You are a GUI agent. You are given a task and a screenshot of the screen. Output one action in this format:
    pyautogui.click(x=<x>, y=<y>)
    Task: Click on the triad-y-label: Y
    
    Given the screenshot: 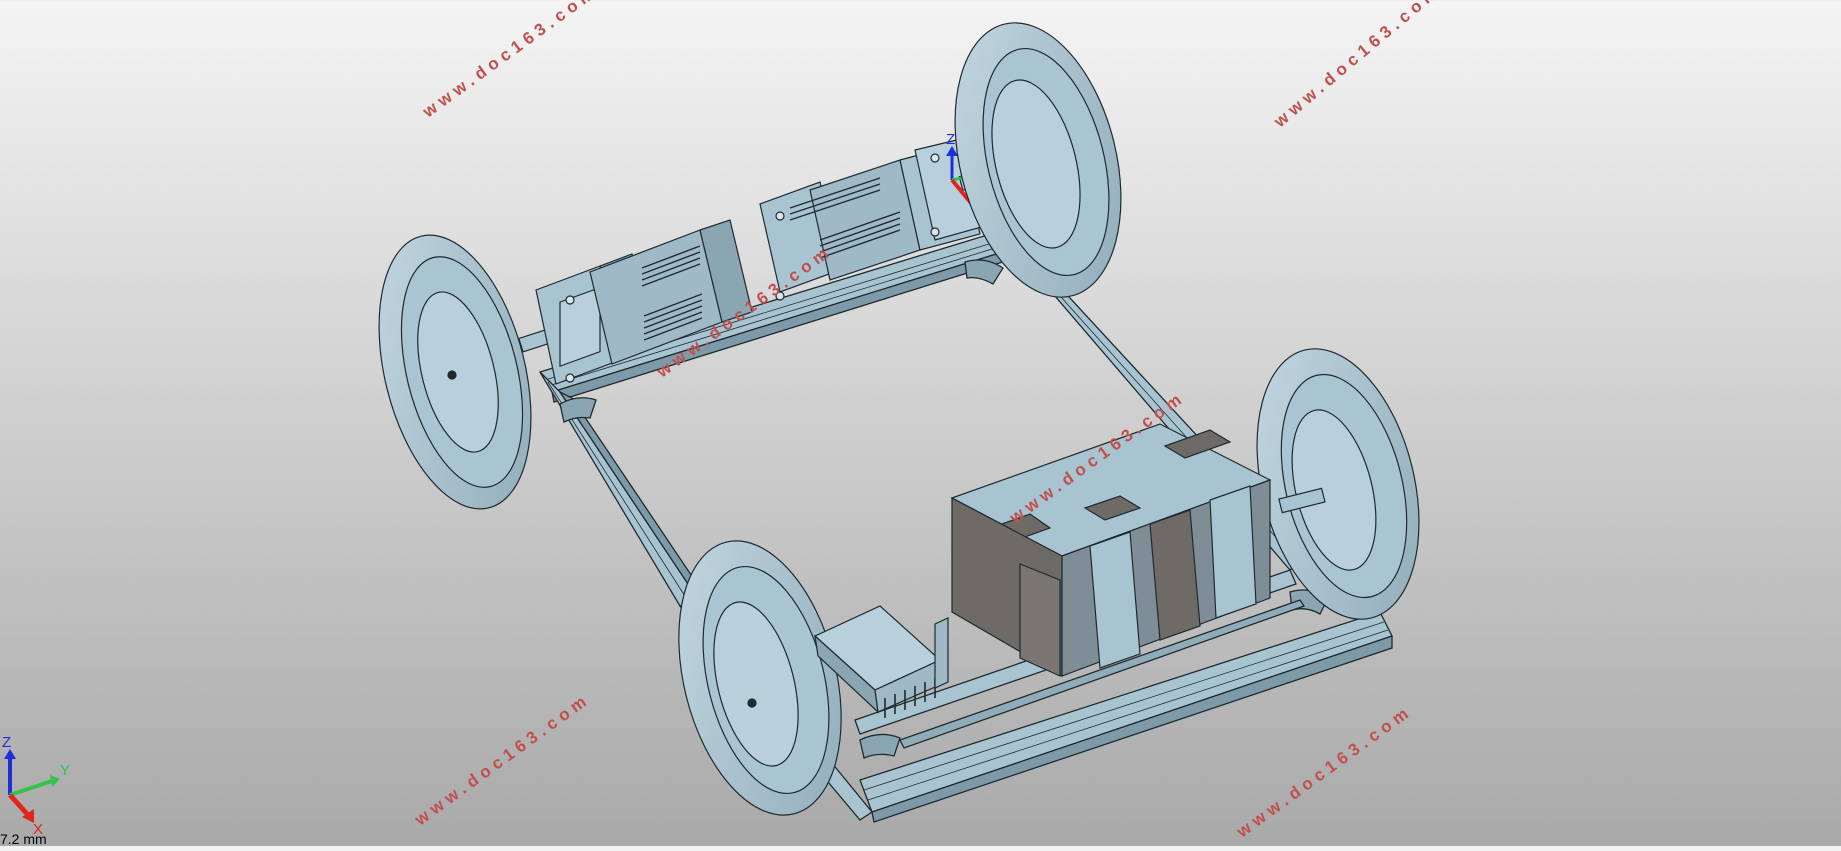 What is the action you would take?
    pyautogui.click(x=65, y=770)
    